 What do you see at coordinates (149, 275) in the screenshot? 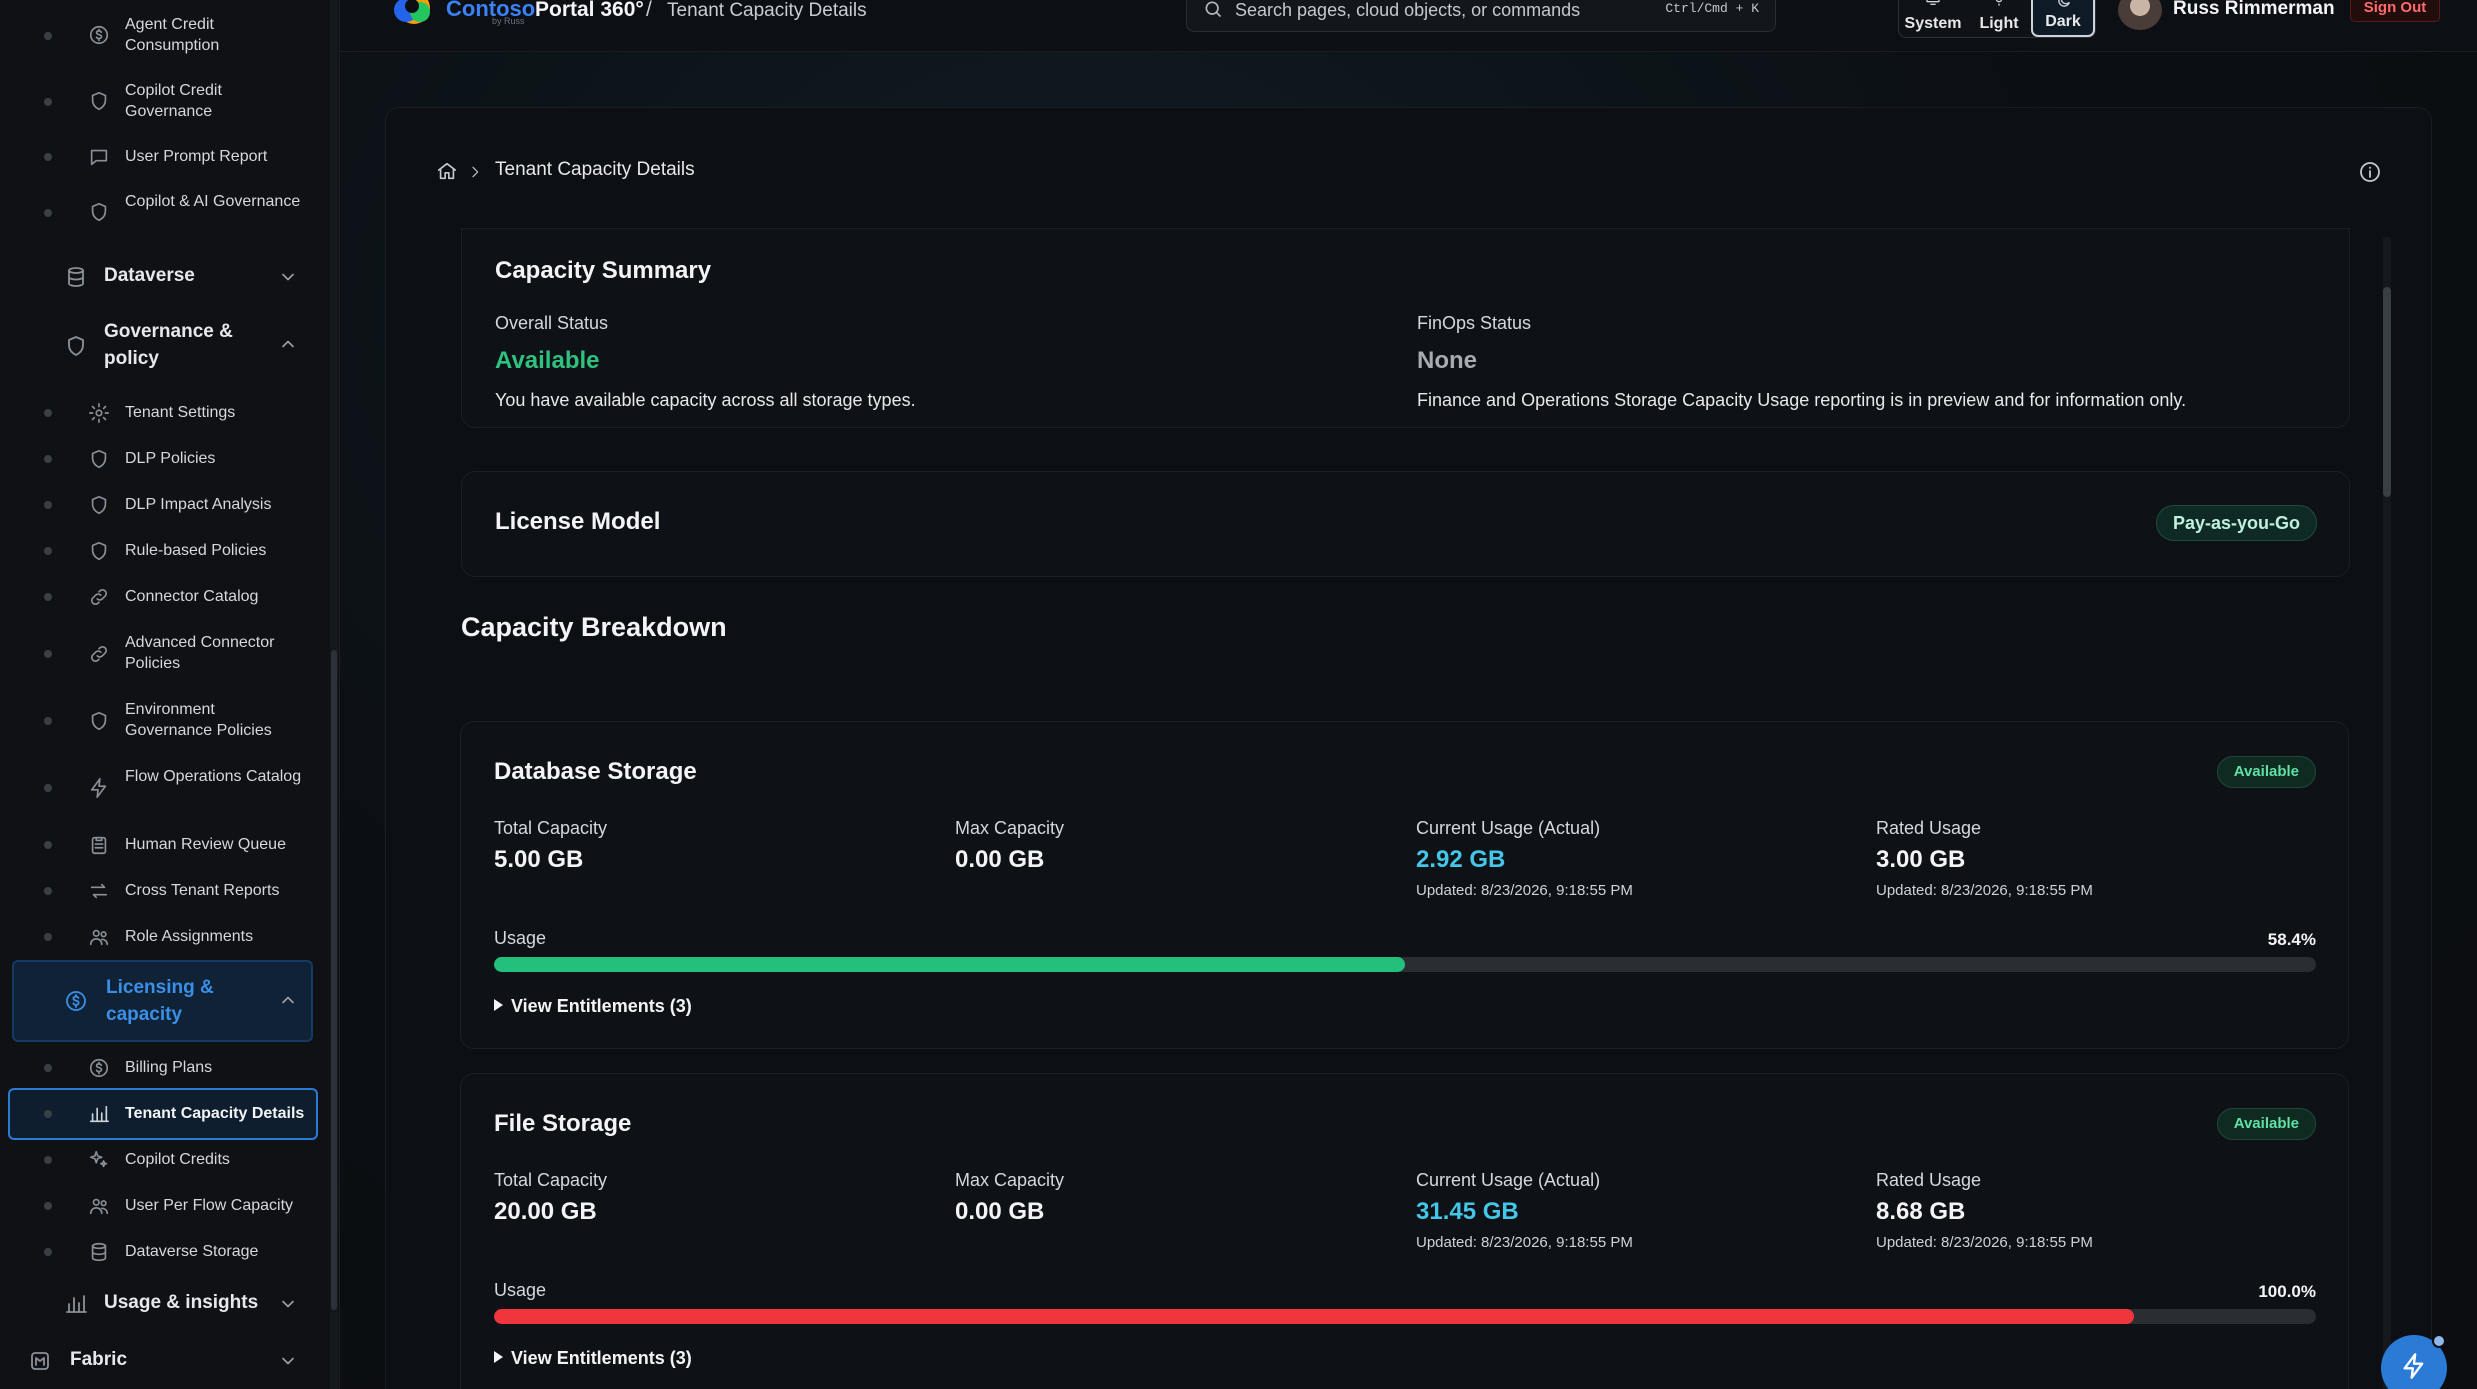
I see `sidebar-group-label: Dataverse` at bounding box center [149, 275].